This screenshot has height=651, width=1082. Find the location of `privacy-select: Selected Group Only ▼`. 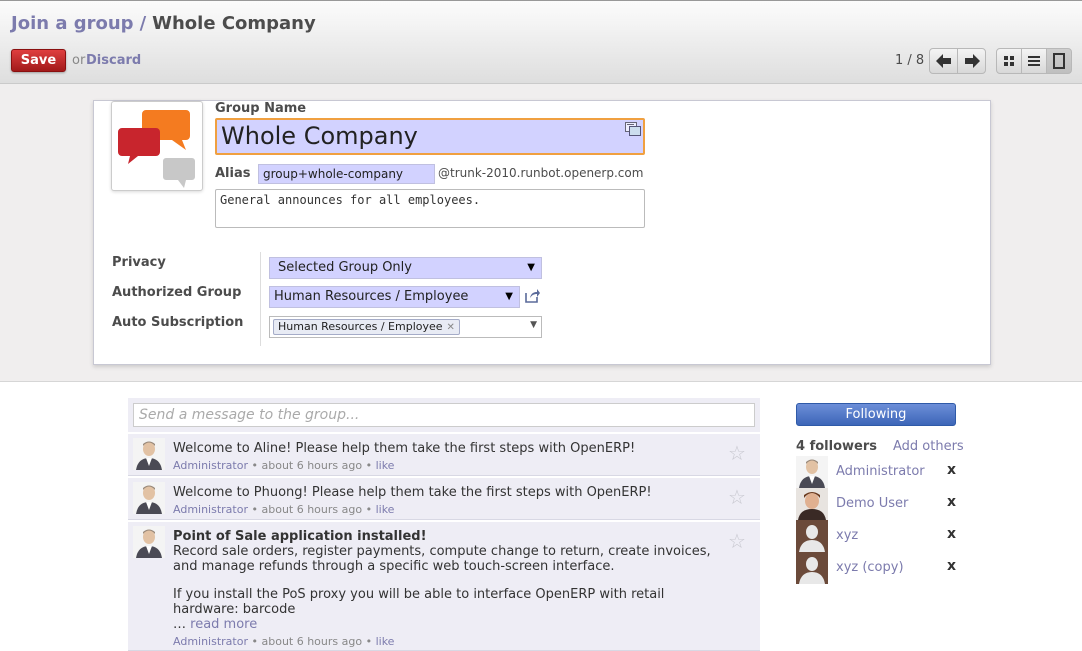

privacy-select: Selected Group Only ▼ is located at coordinates (405, 268).